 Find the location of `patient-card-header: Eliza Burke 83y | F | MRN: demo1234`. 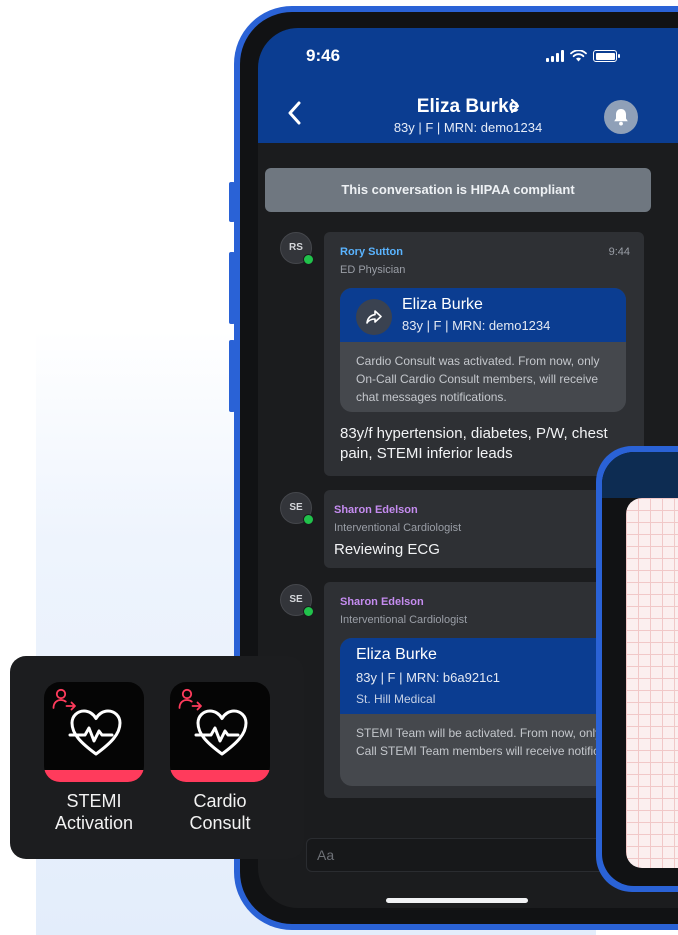

patient-card-header: Eliza Burke 83y | F | MRN: demo1234 is located at coordinates (483, 315).